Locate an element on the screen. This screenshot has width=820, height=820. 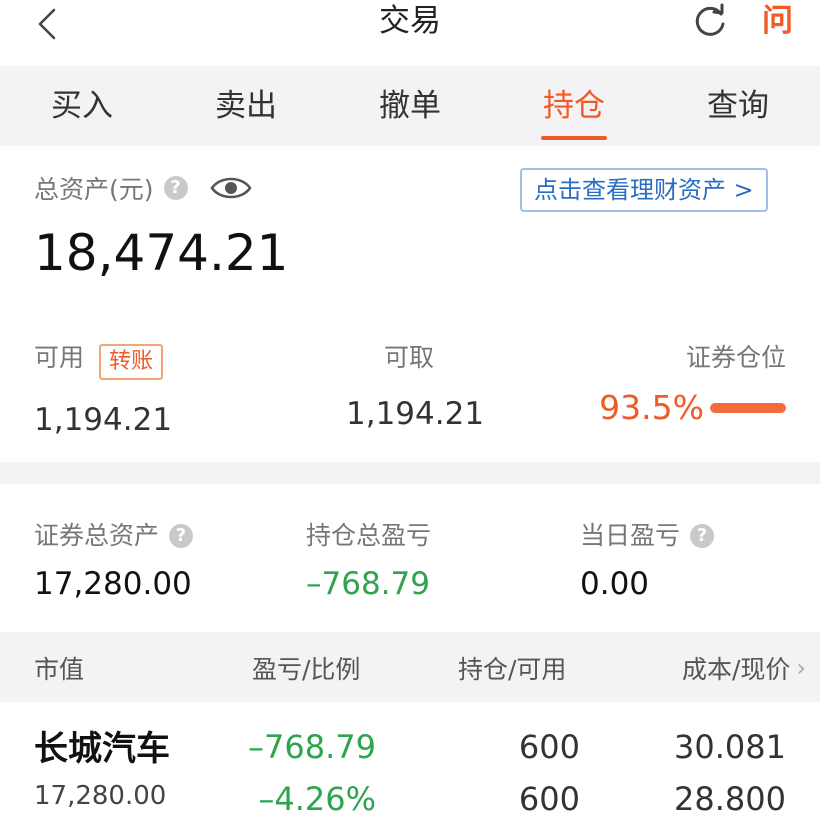
total-assets-label: 总资产(元) is located at coordinates (94, 189).